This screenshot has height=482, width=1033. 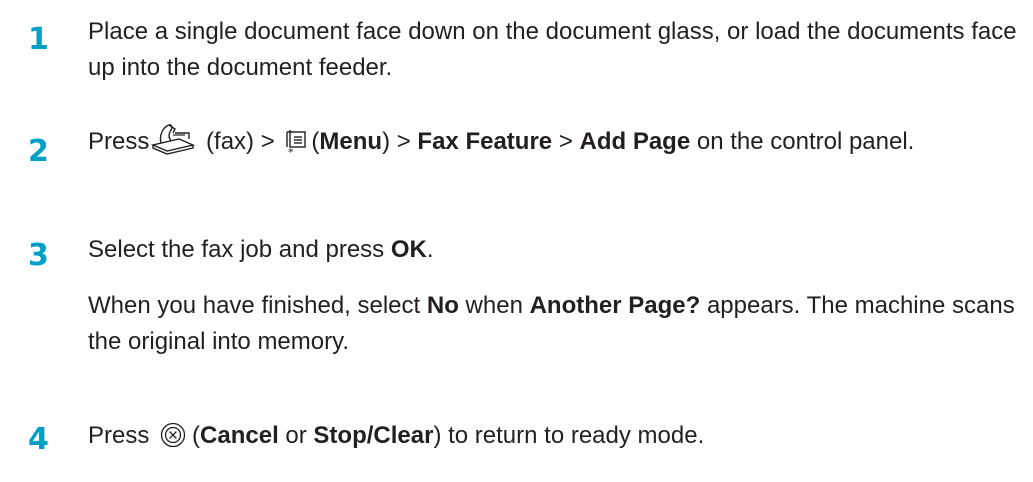 I want to click on step-4-tail: ) to return to ready mode., so click(x=569, y=435).